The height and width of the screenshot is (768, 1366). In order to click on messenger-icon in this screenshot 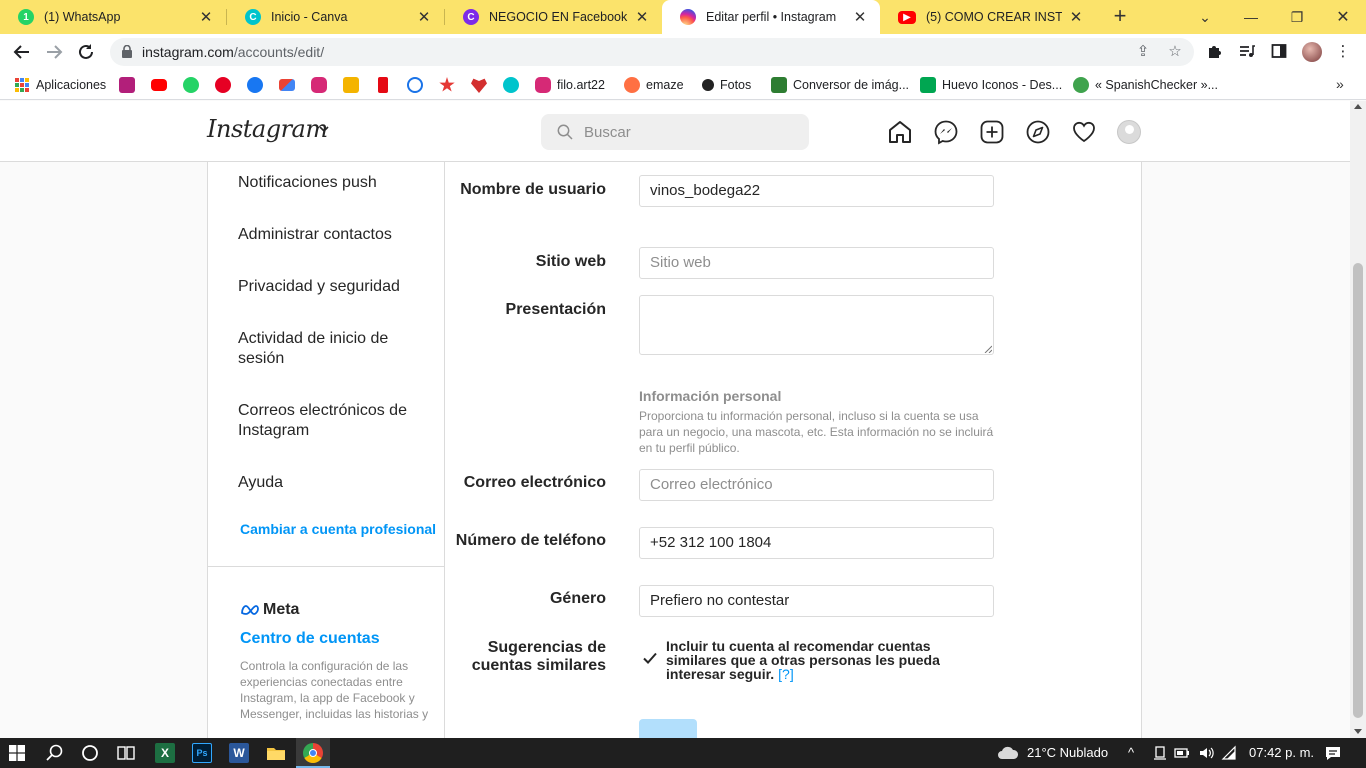, I will do `click(946, 132)`.